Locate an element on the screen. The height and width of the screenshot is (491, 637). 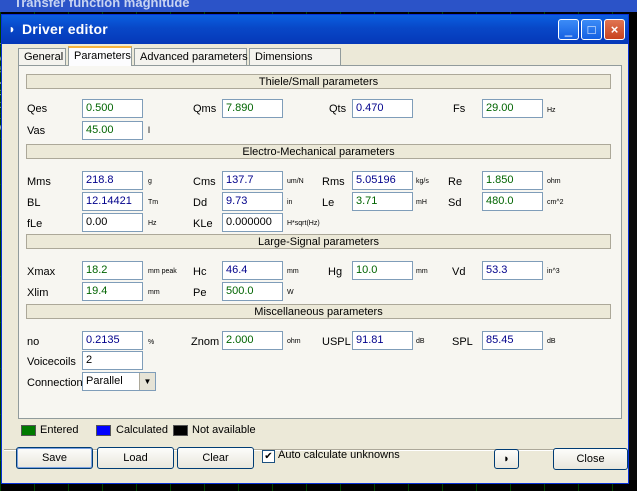
minimize-button: _ is located at coordinates (568, 29).